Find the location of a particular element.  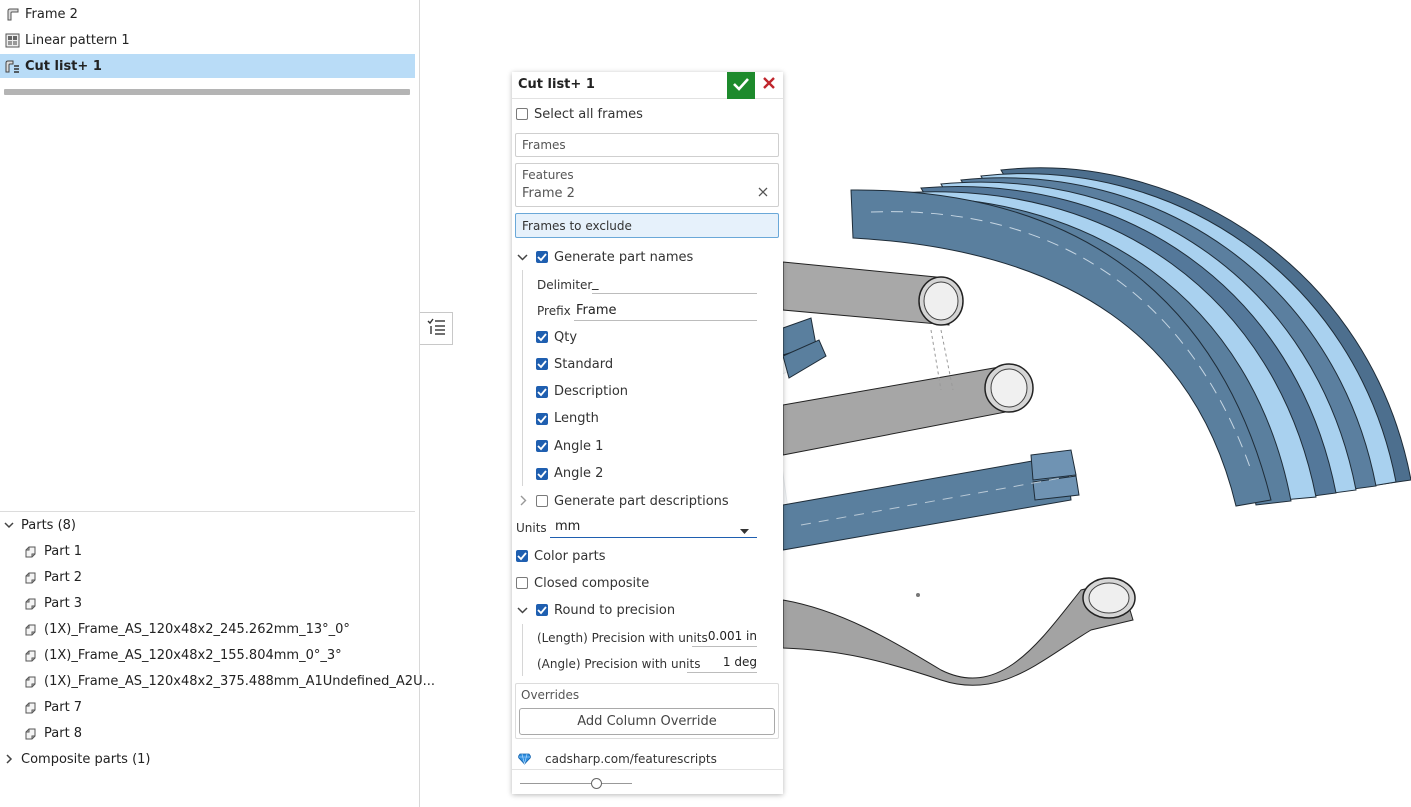

delimiter-input: _ is located at coordinates (674, 285).